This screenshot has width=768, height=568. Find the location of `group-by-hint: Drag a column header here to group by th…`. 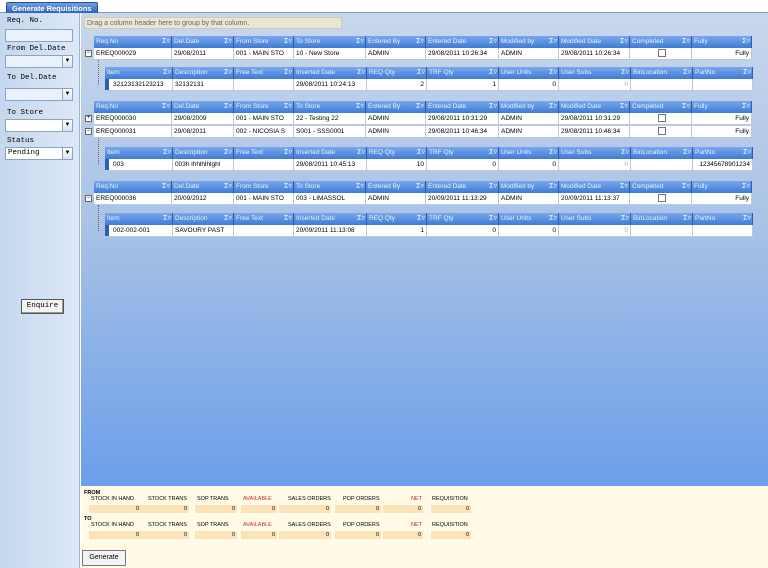

group-by-hint: Drag a column header here to group by th… is located at coordinates (213, 23).